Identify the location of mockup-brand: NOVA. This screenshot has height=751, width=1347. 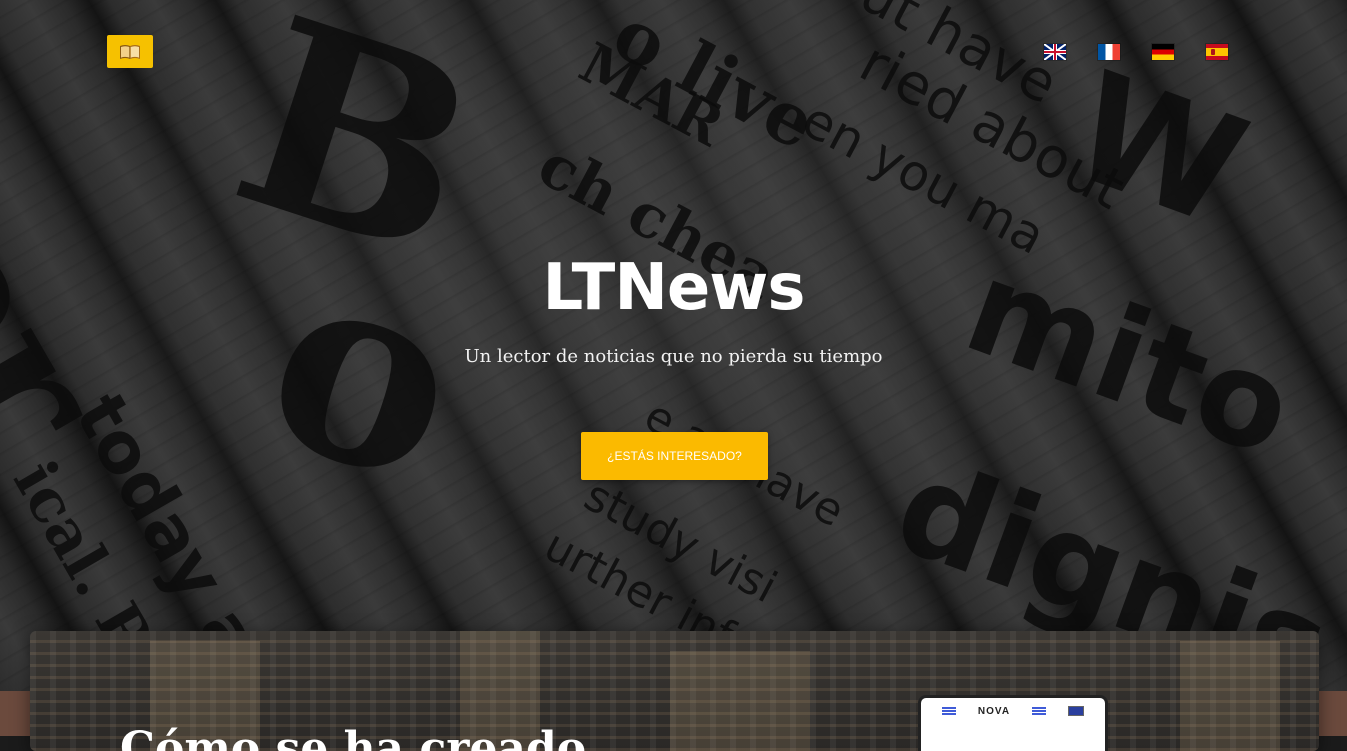
(994, 711).